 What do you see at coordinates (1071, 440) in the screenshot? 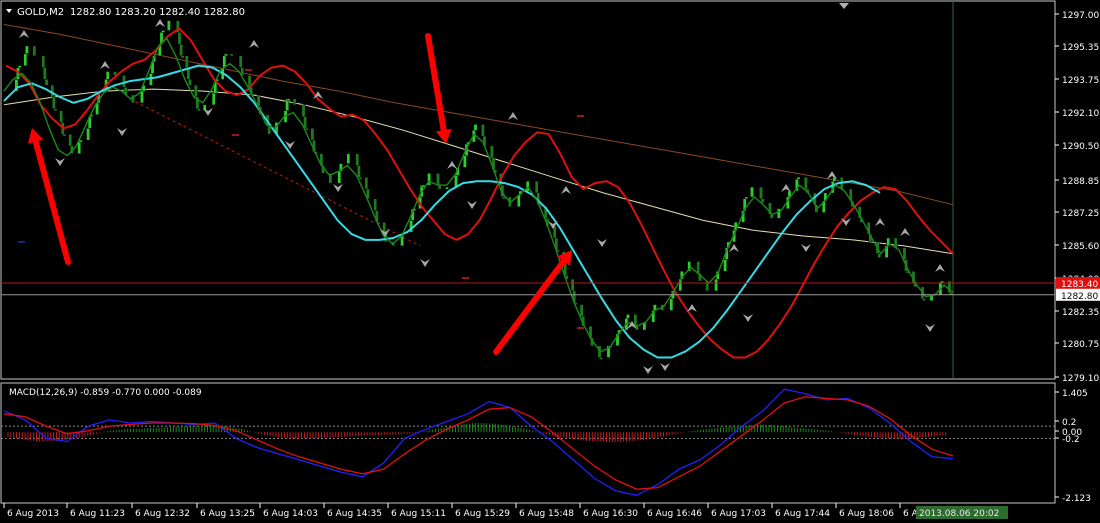
I see `macd-axis-label: -0.2` at bounding box center [1071, 440].